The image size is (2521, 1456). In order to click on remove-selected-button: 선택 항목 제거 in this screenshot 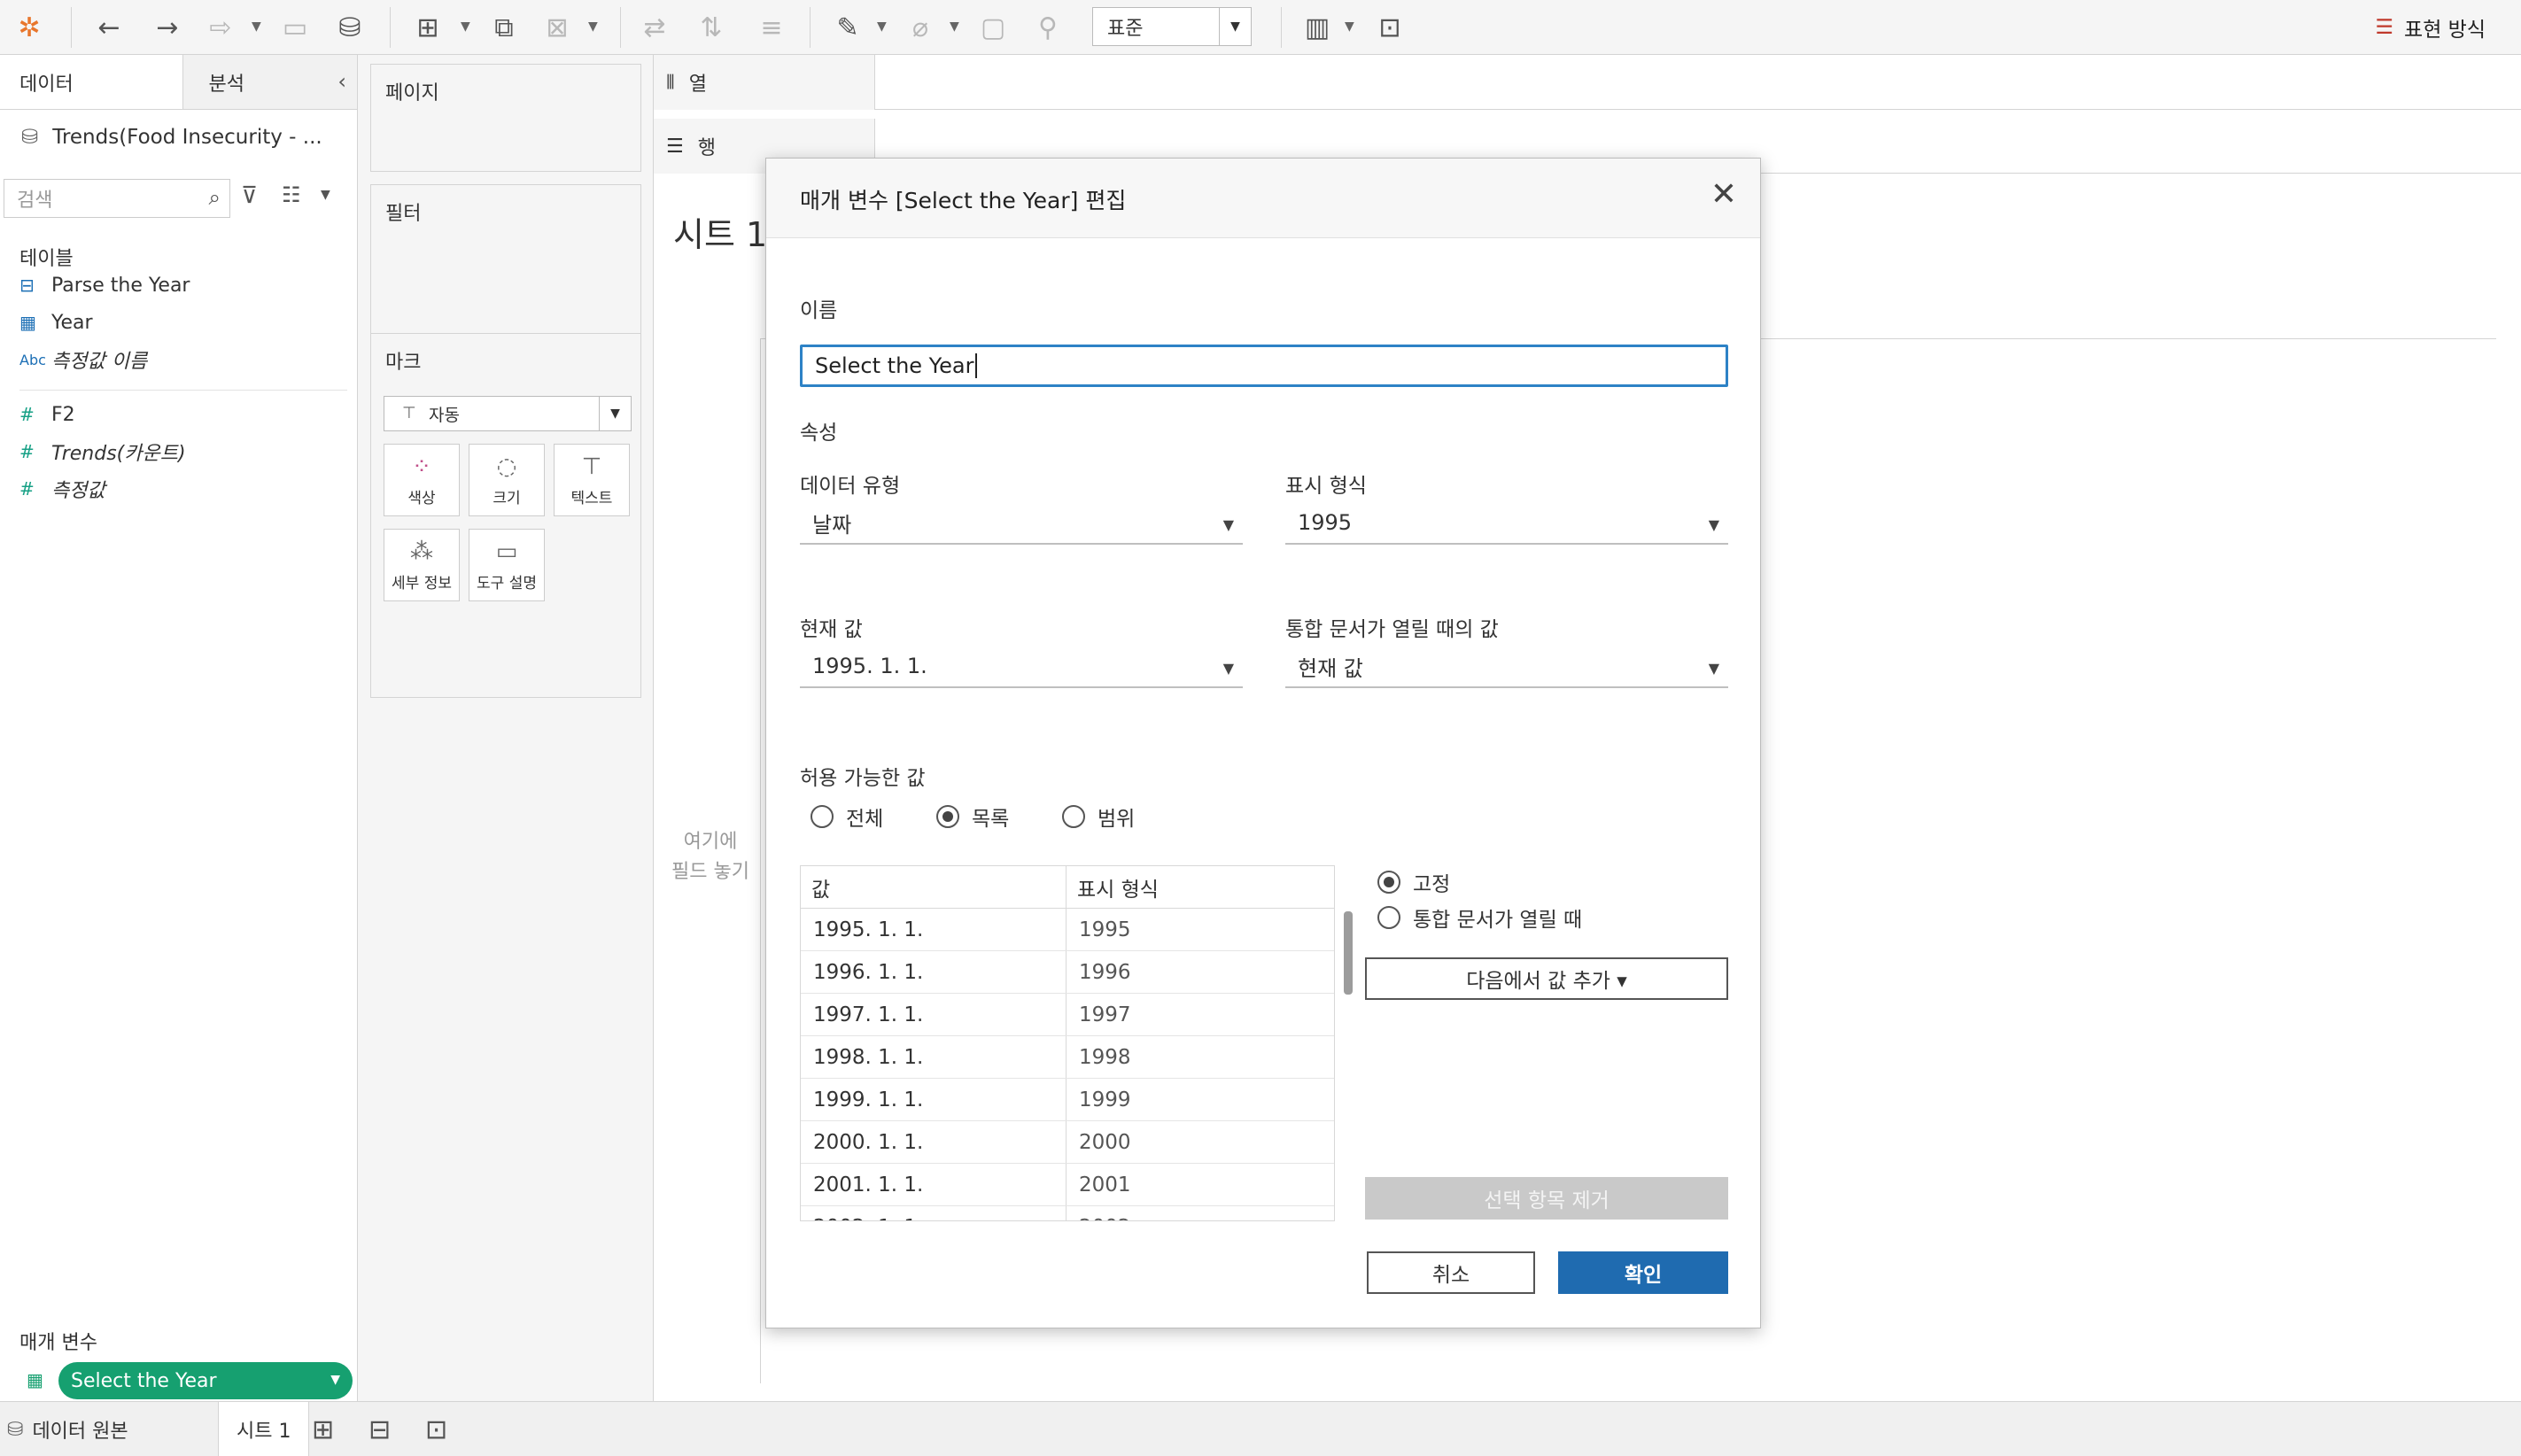, I will do `click(1546, 1198)`.